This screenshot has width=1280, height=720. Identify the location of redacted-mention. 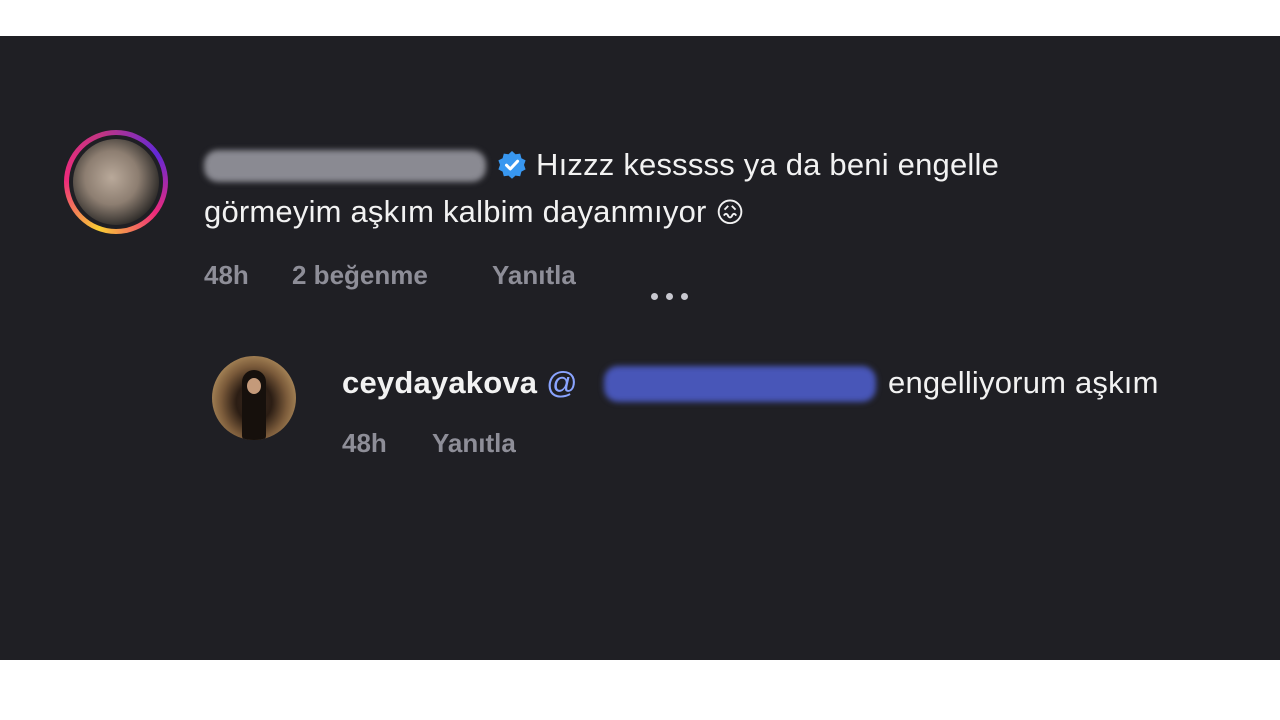
(740, 384).